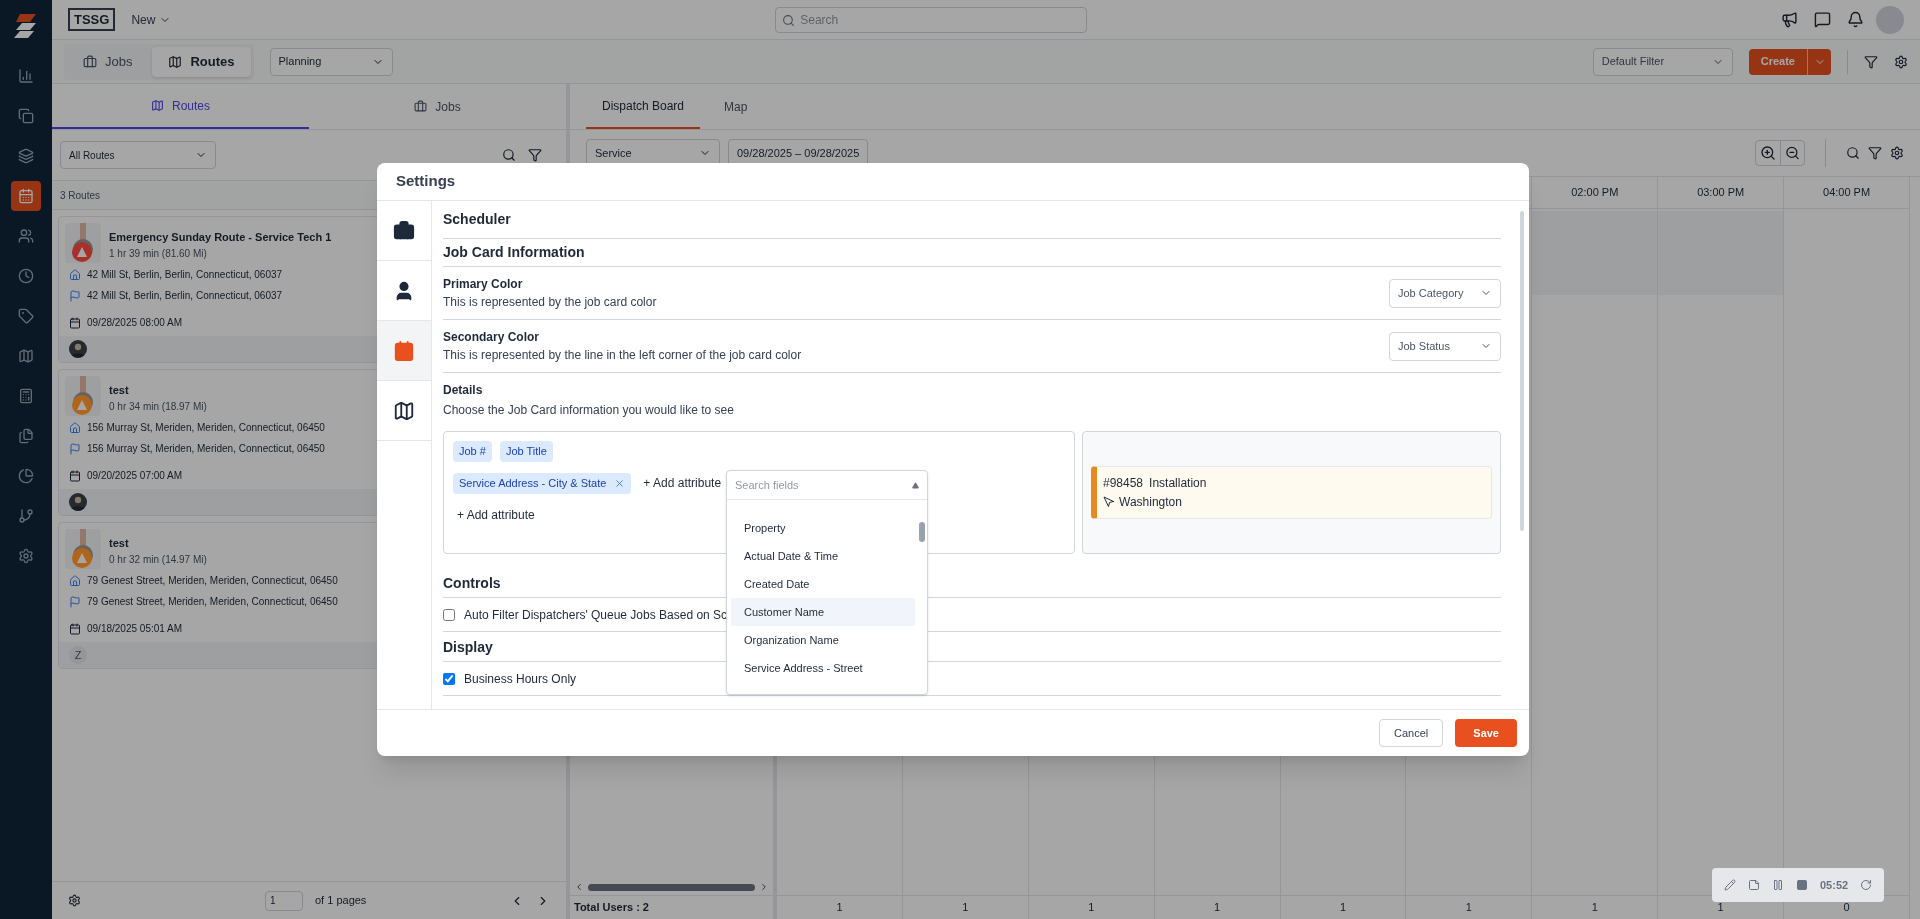 This screenshot has height=919, width=1920. Describe the element at coordinates (509, 155) in the screenshot. I see `search-icon` at that location.